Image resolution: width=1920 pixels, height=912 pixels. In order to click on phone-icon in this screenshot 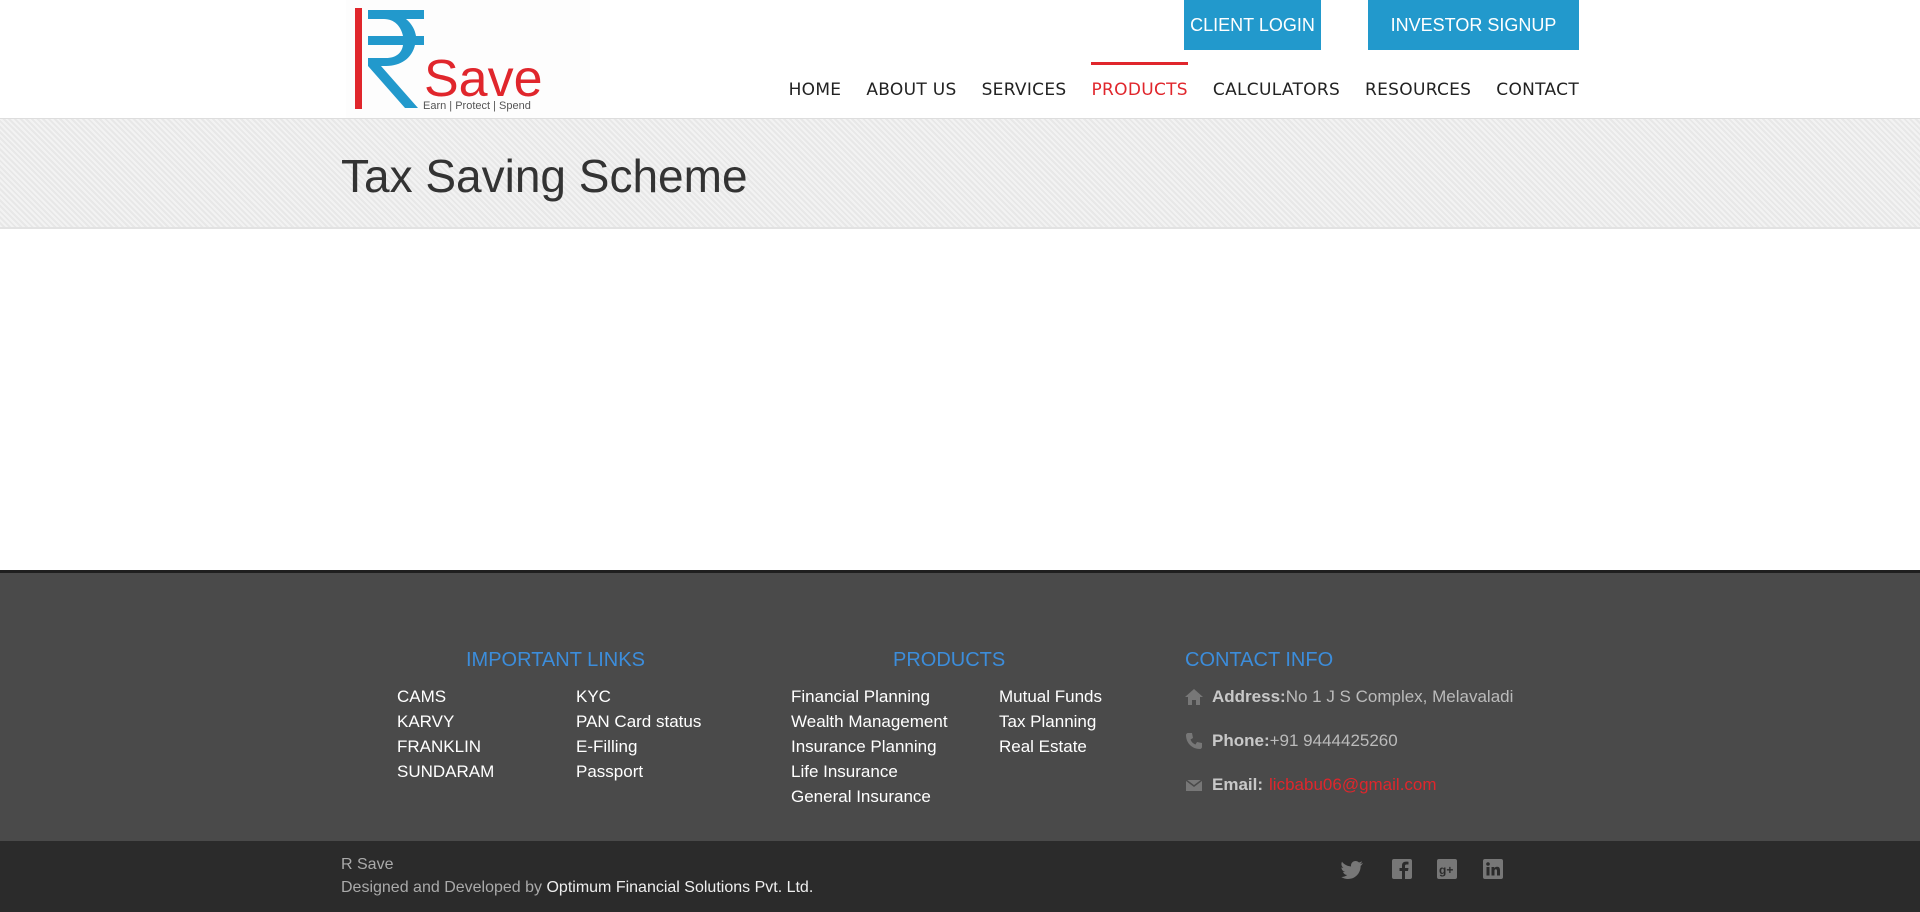, I will do `click(1194, 741)`.